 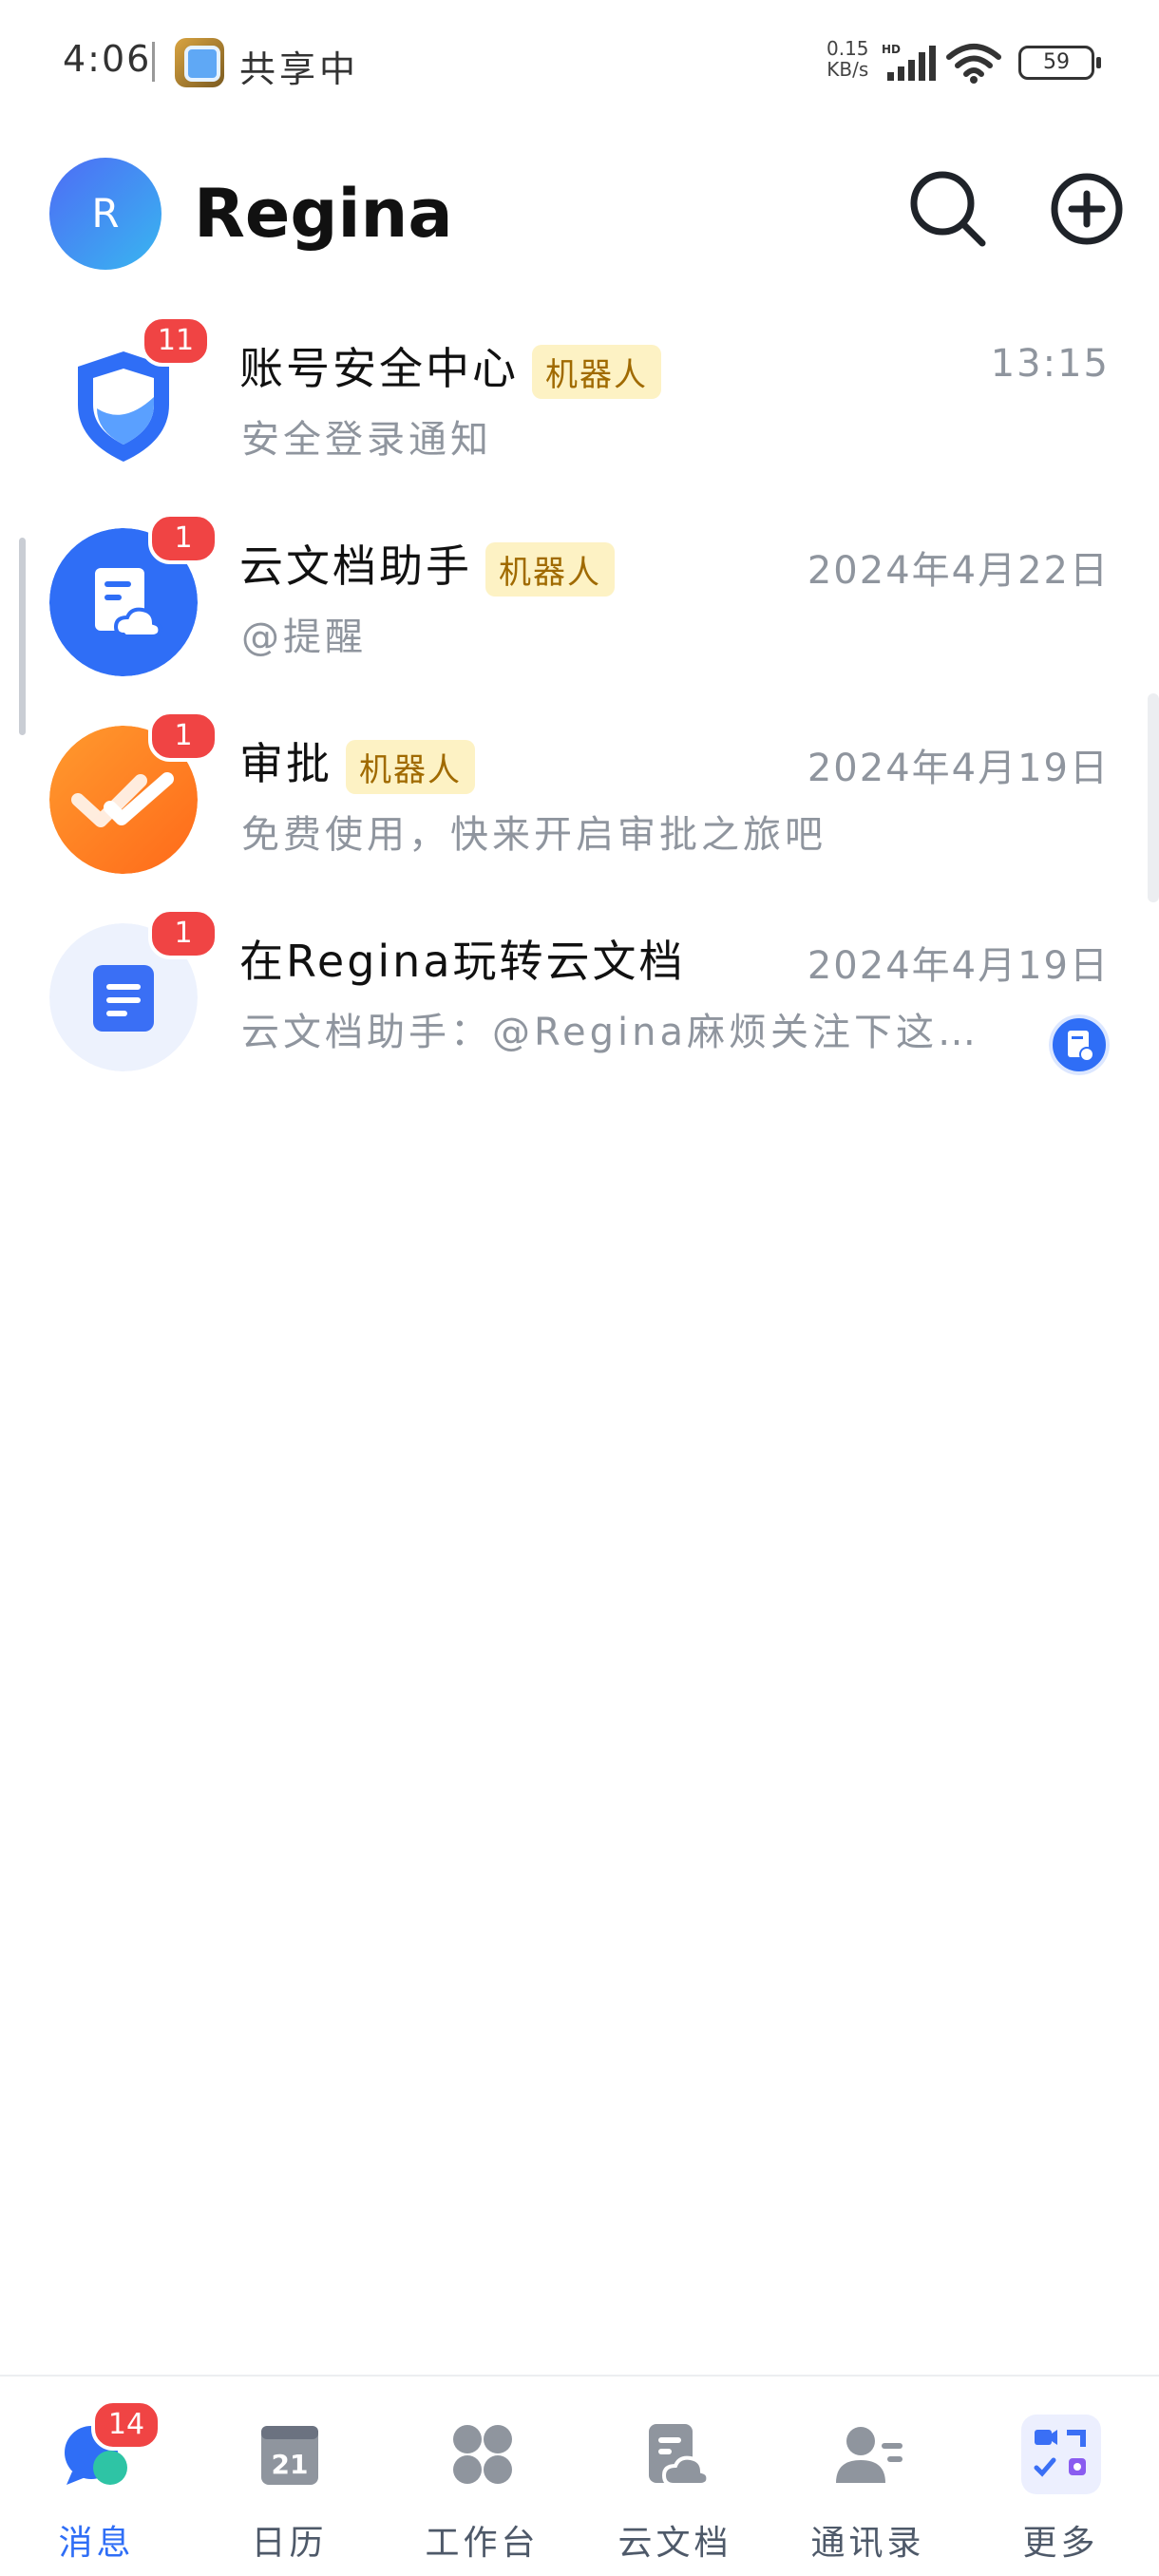 I want to click on user-avatar: R, so click(x=105, y=214).